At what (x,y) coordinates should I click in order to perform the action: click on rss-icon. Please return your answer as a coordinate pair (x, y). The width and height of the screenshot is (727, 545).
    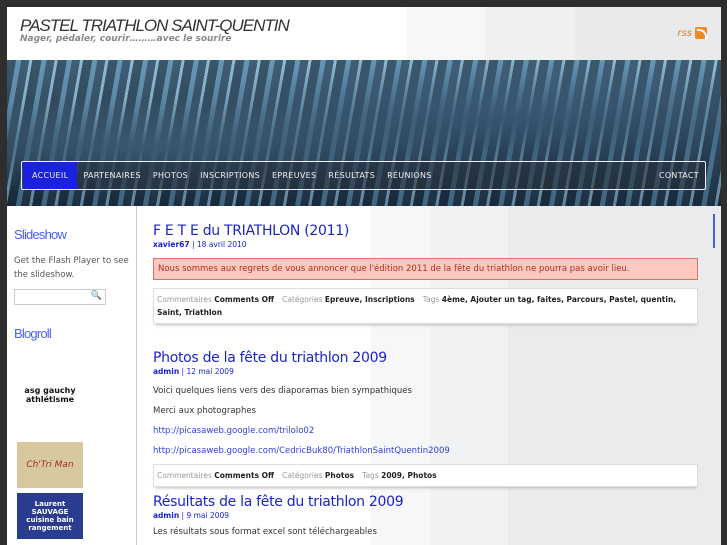
    Looking at the image, I should click on (701, 33).